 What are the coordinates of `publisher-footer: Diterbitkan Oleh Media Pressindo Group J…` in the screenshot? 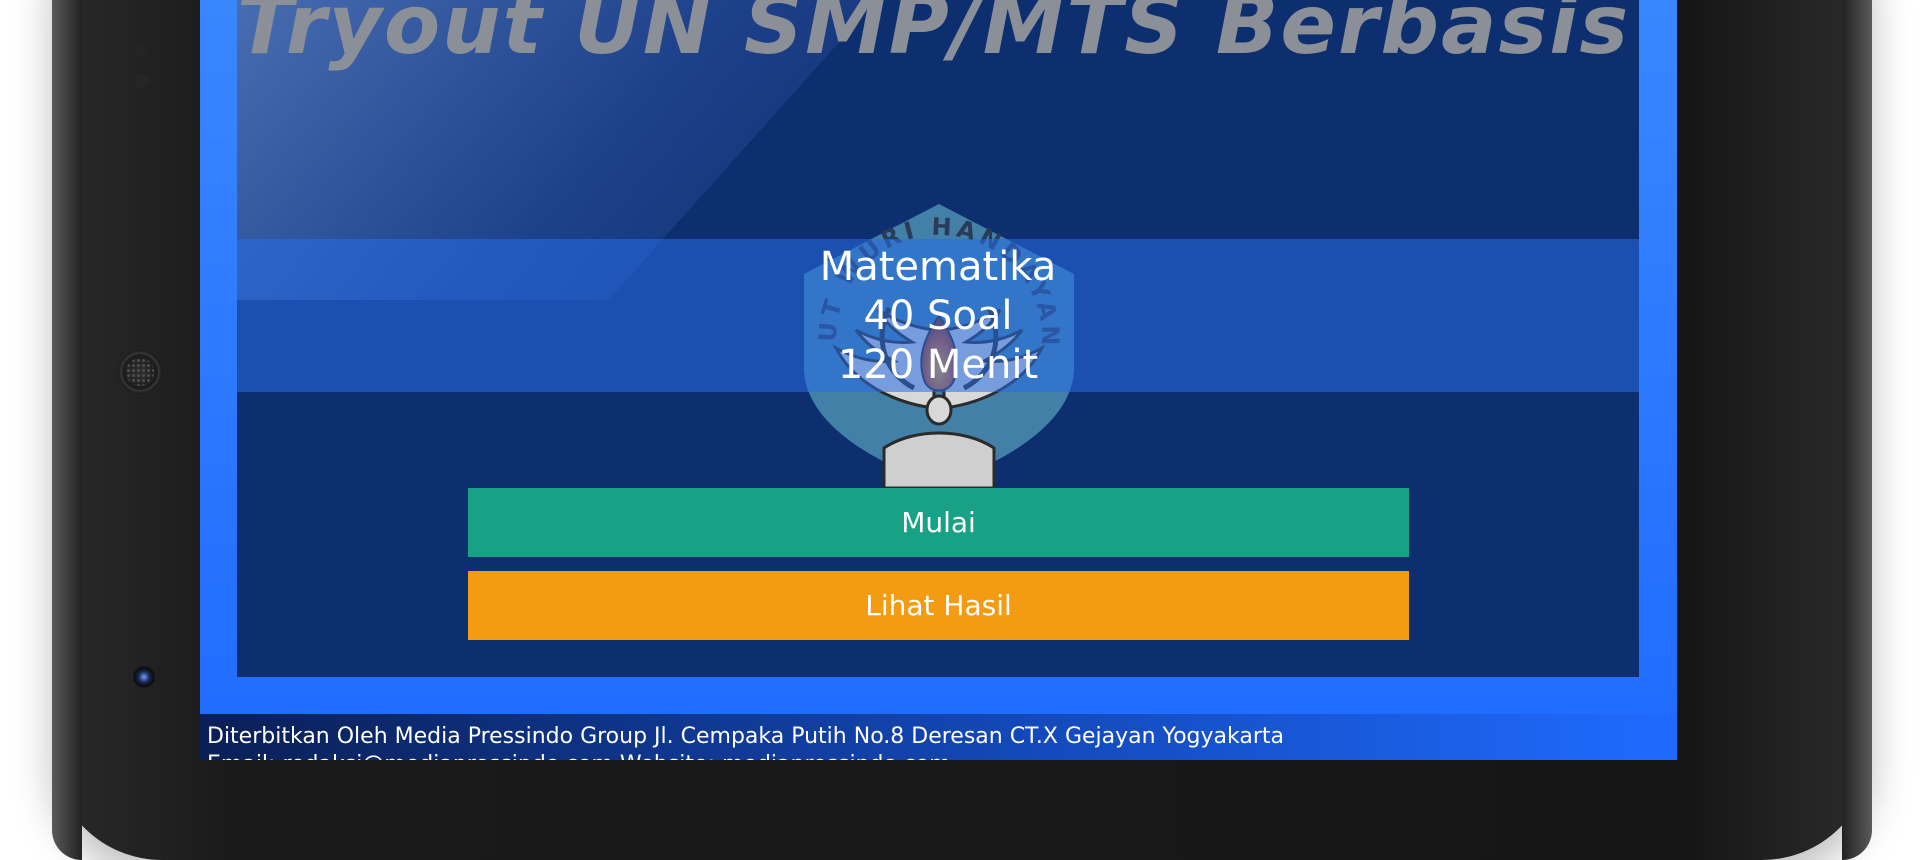 It's located at (938, 737).